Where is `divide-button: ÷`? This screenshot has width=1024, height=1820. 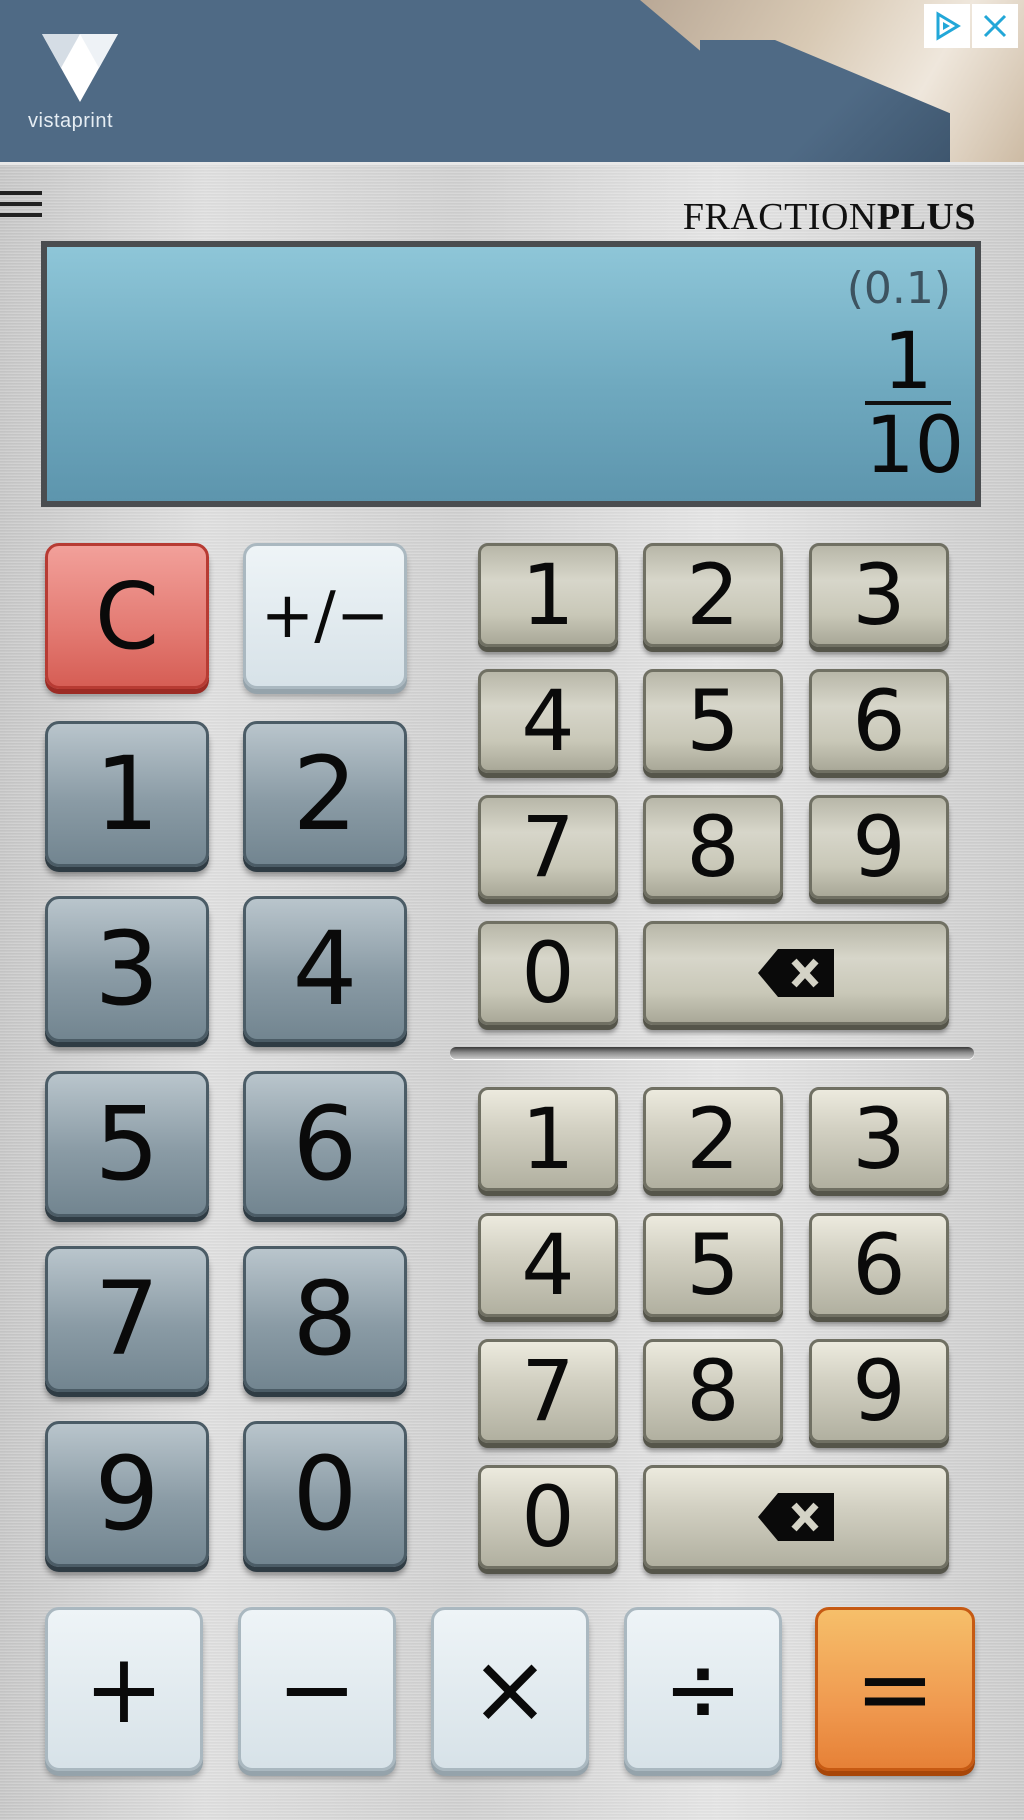
divide-button: ÷ is located at coordinates (703, 1689).